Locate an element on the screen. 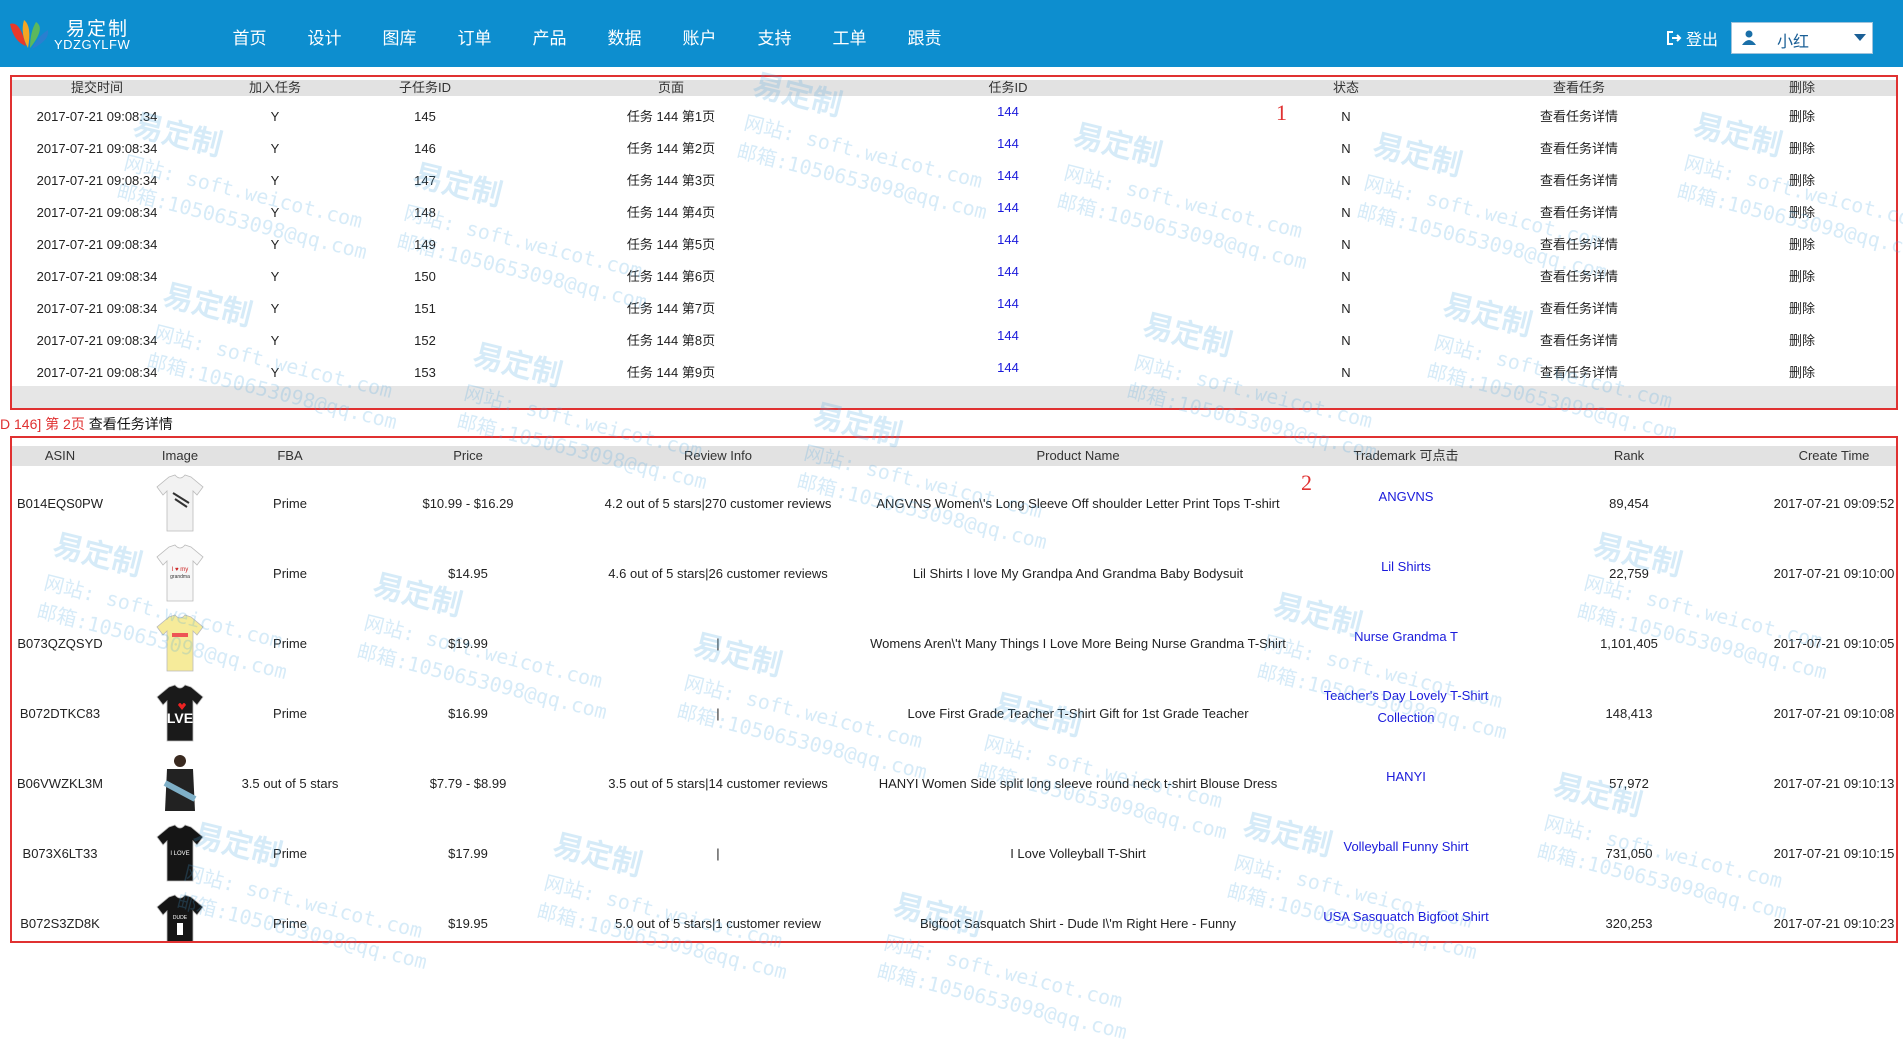  trademark-link: HANYI is located at coordinates (1406, 777).